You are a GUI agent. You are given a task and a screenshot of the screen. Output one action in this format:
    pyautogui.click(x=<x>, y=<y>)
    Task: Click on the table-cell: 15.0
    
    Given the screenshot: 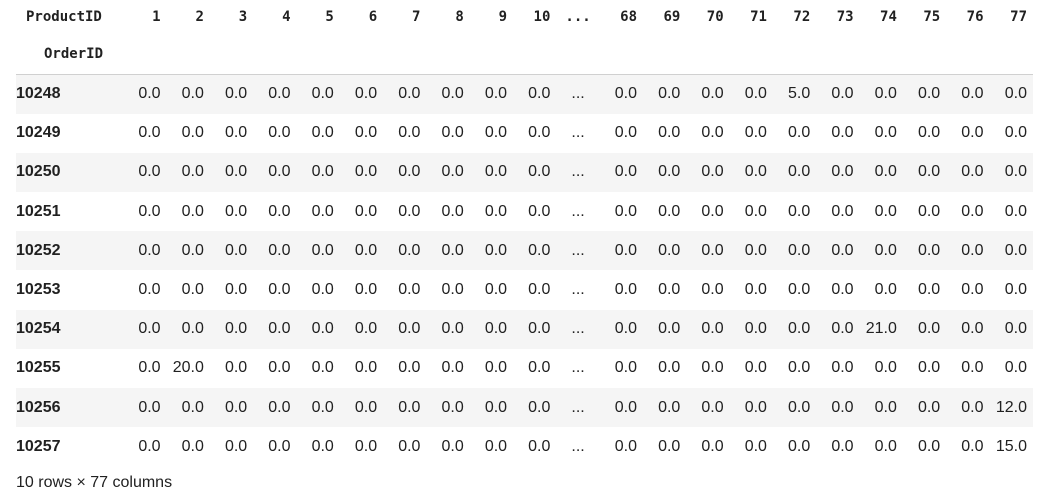 What is the action you would take?
    pyautogui.click(x=1011, y=446)
    